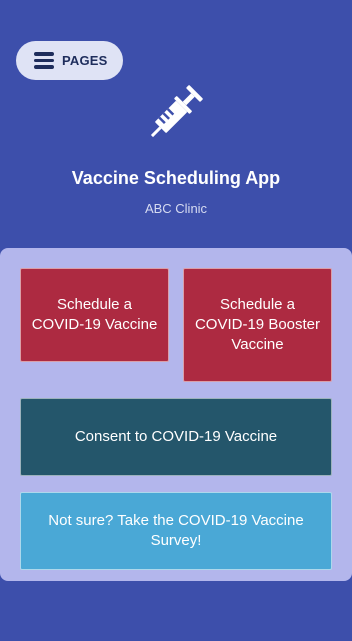 The image size is (352, 641). I want to click on consent-button: Consent to COVID-19 Vaccine, so click(176, 437).